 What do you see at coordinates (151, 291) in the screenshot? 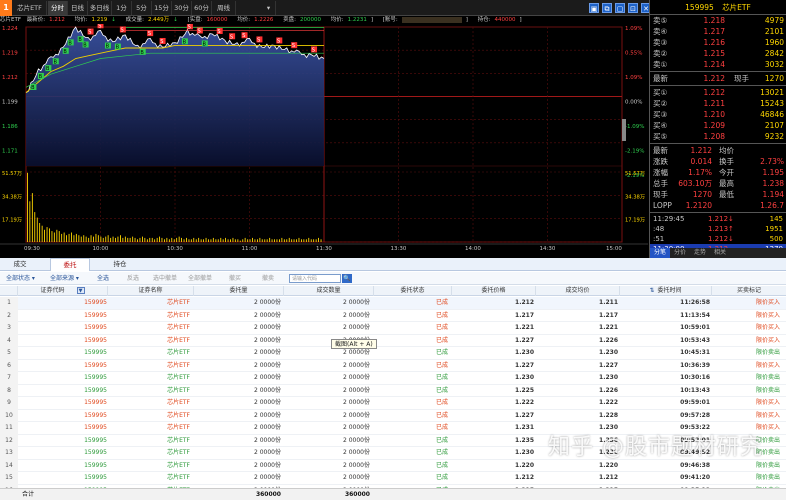
I see `col-name: 证券名称` at bounding box center [151, 291].